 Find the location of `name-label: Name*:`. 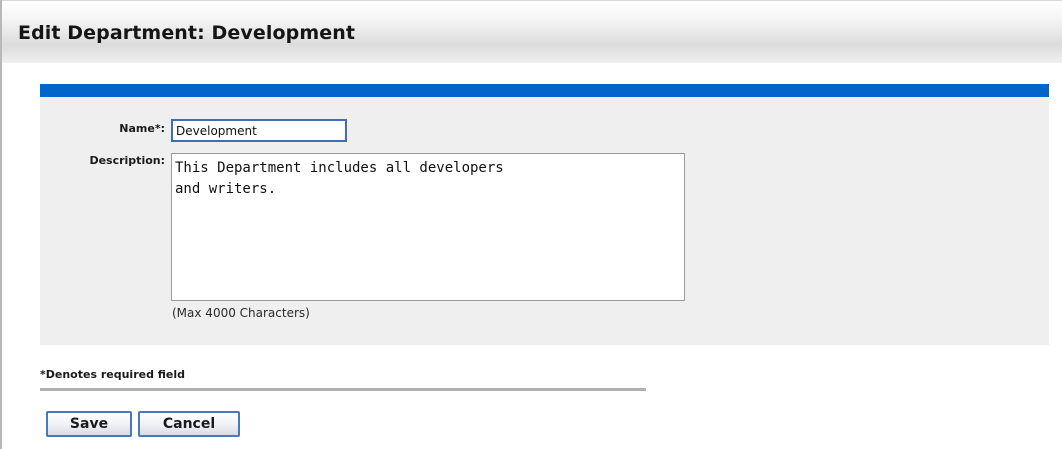

name-label: Name*: is located at coordinates (142, 128).